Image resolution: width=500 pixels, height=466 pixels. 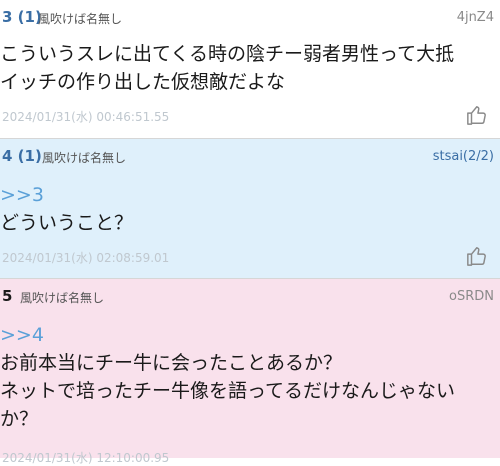 What do you see at coordinates (86, 117) in the screenshot?
I see `post-date: 2024/01/31(水) 00:46:51.55` at bounding box center [86, 117].